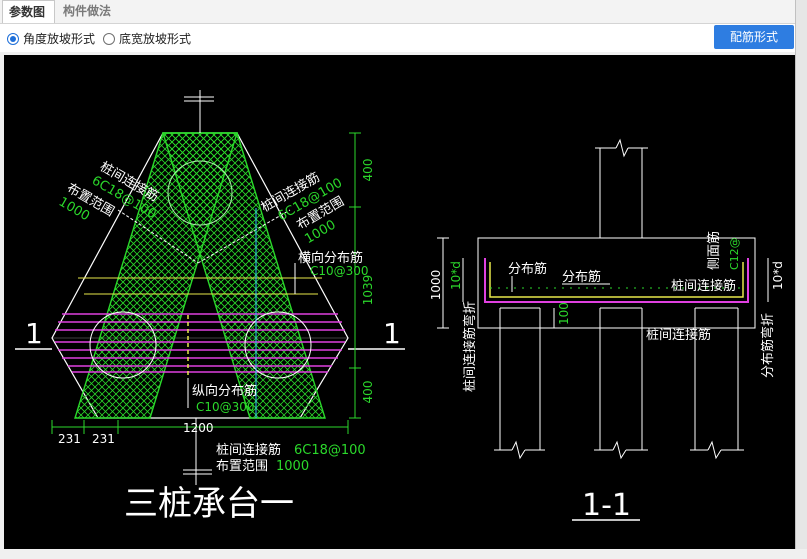 This screenshot has height=559, width=807. I want to click on longitudinal-annotation: 纵向分布筋 C10@300, so click(222, 396).